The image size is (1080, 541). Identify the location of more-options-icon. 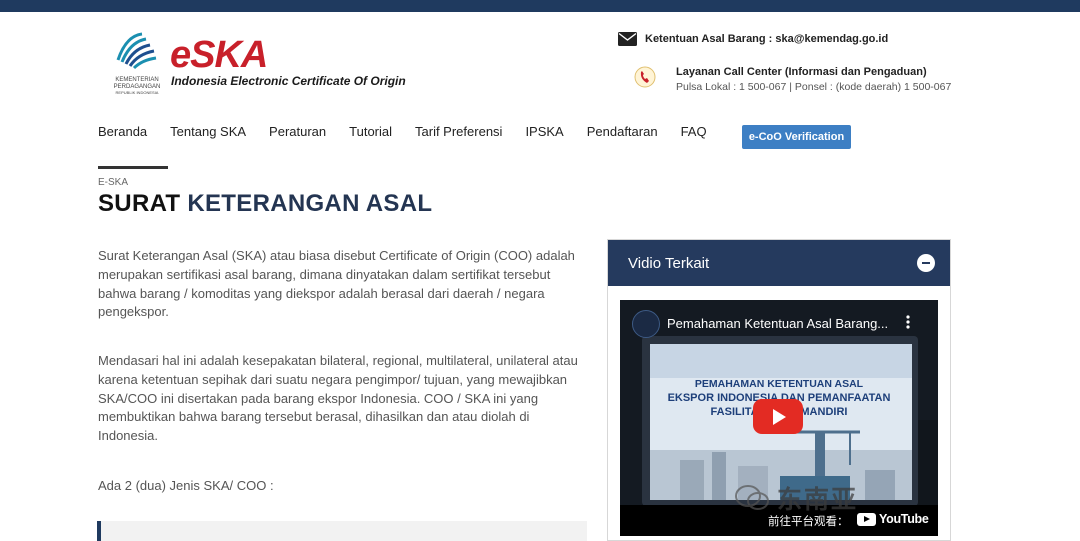
(908, 322).